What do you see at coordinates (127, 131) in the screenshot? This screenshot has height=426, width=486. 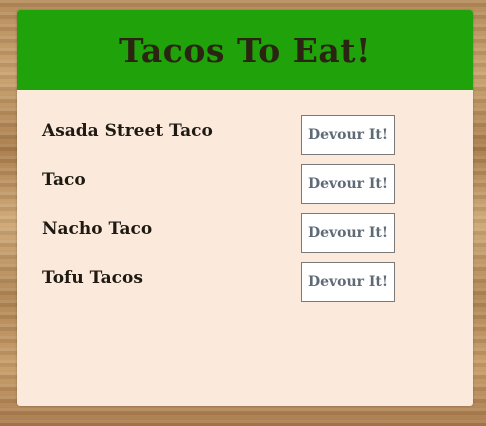 I see `taco-name: Asada Street Taco` at bounding box center [127, 131].